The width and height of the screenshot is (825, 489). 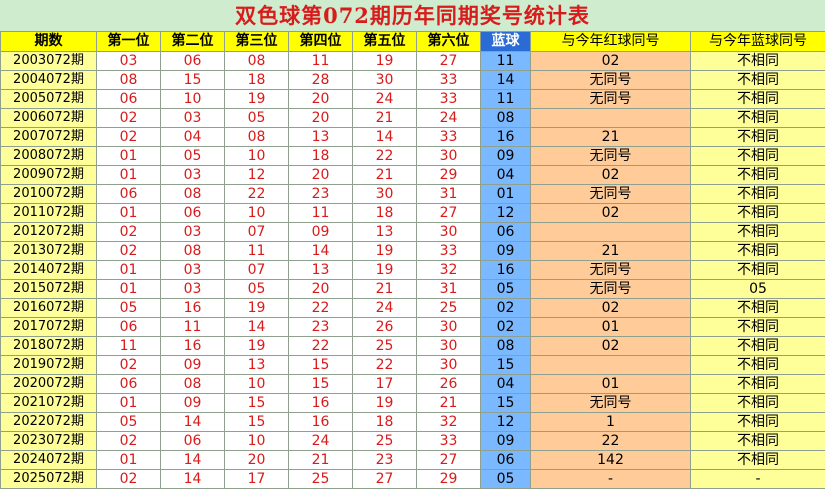 I want to click on header-blue-match: 与今年蓝球同号, so click(x=758, y=42).